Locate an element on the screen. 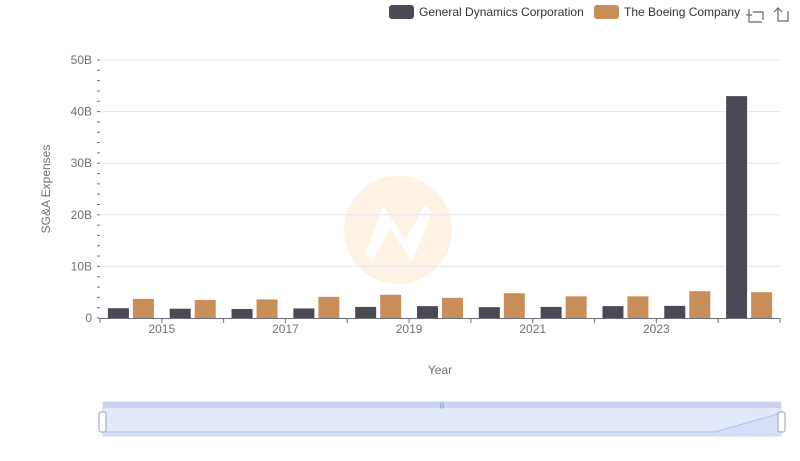  bar-boeing-2015 is located at coordinates (205, 308).